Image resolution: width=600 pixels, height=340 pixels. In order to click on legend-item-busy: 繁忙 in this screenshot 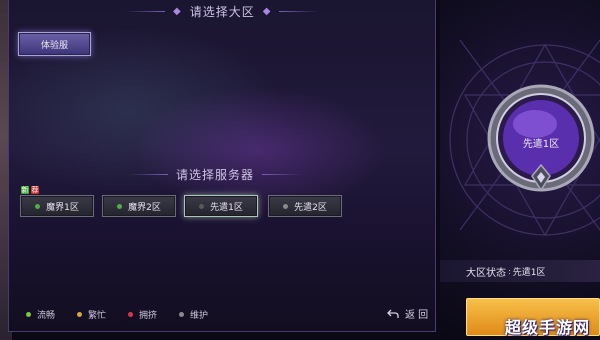, I will do `click(91, 314)`.